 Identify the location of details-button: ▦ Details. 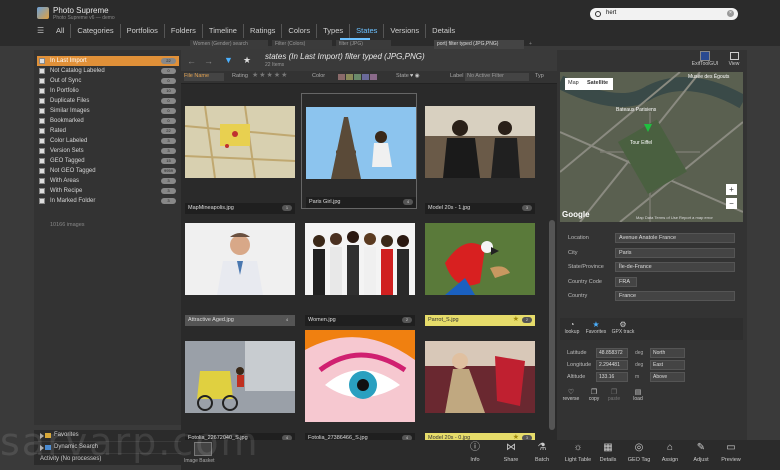
(608, 452).